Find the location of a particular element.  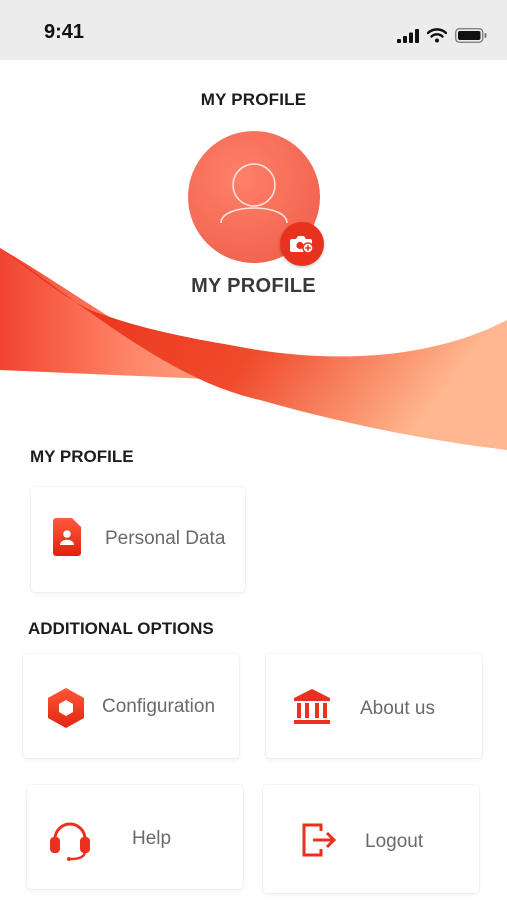

help-card: Help is located at coordinates (135, 837).